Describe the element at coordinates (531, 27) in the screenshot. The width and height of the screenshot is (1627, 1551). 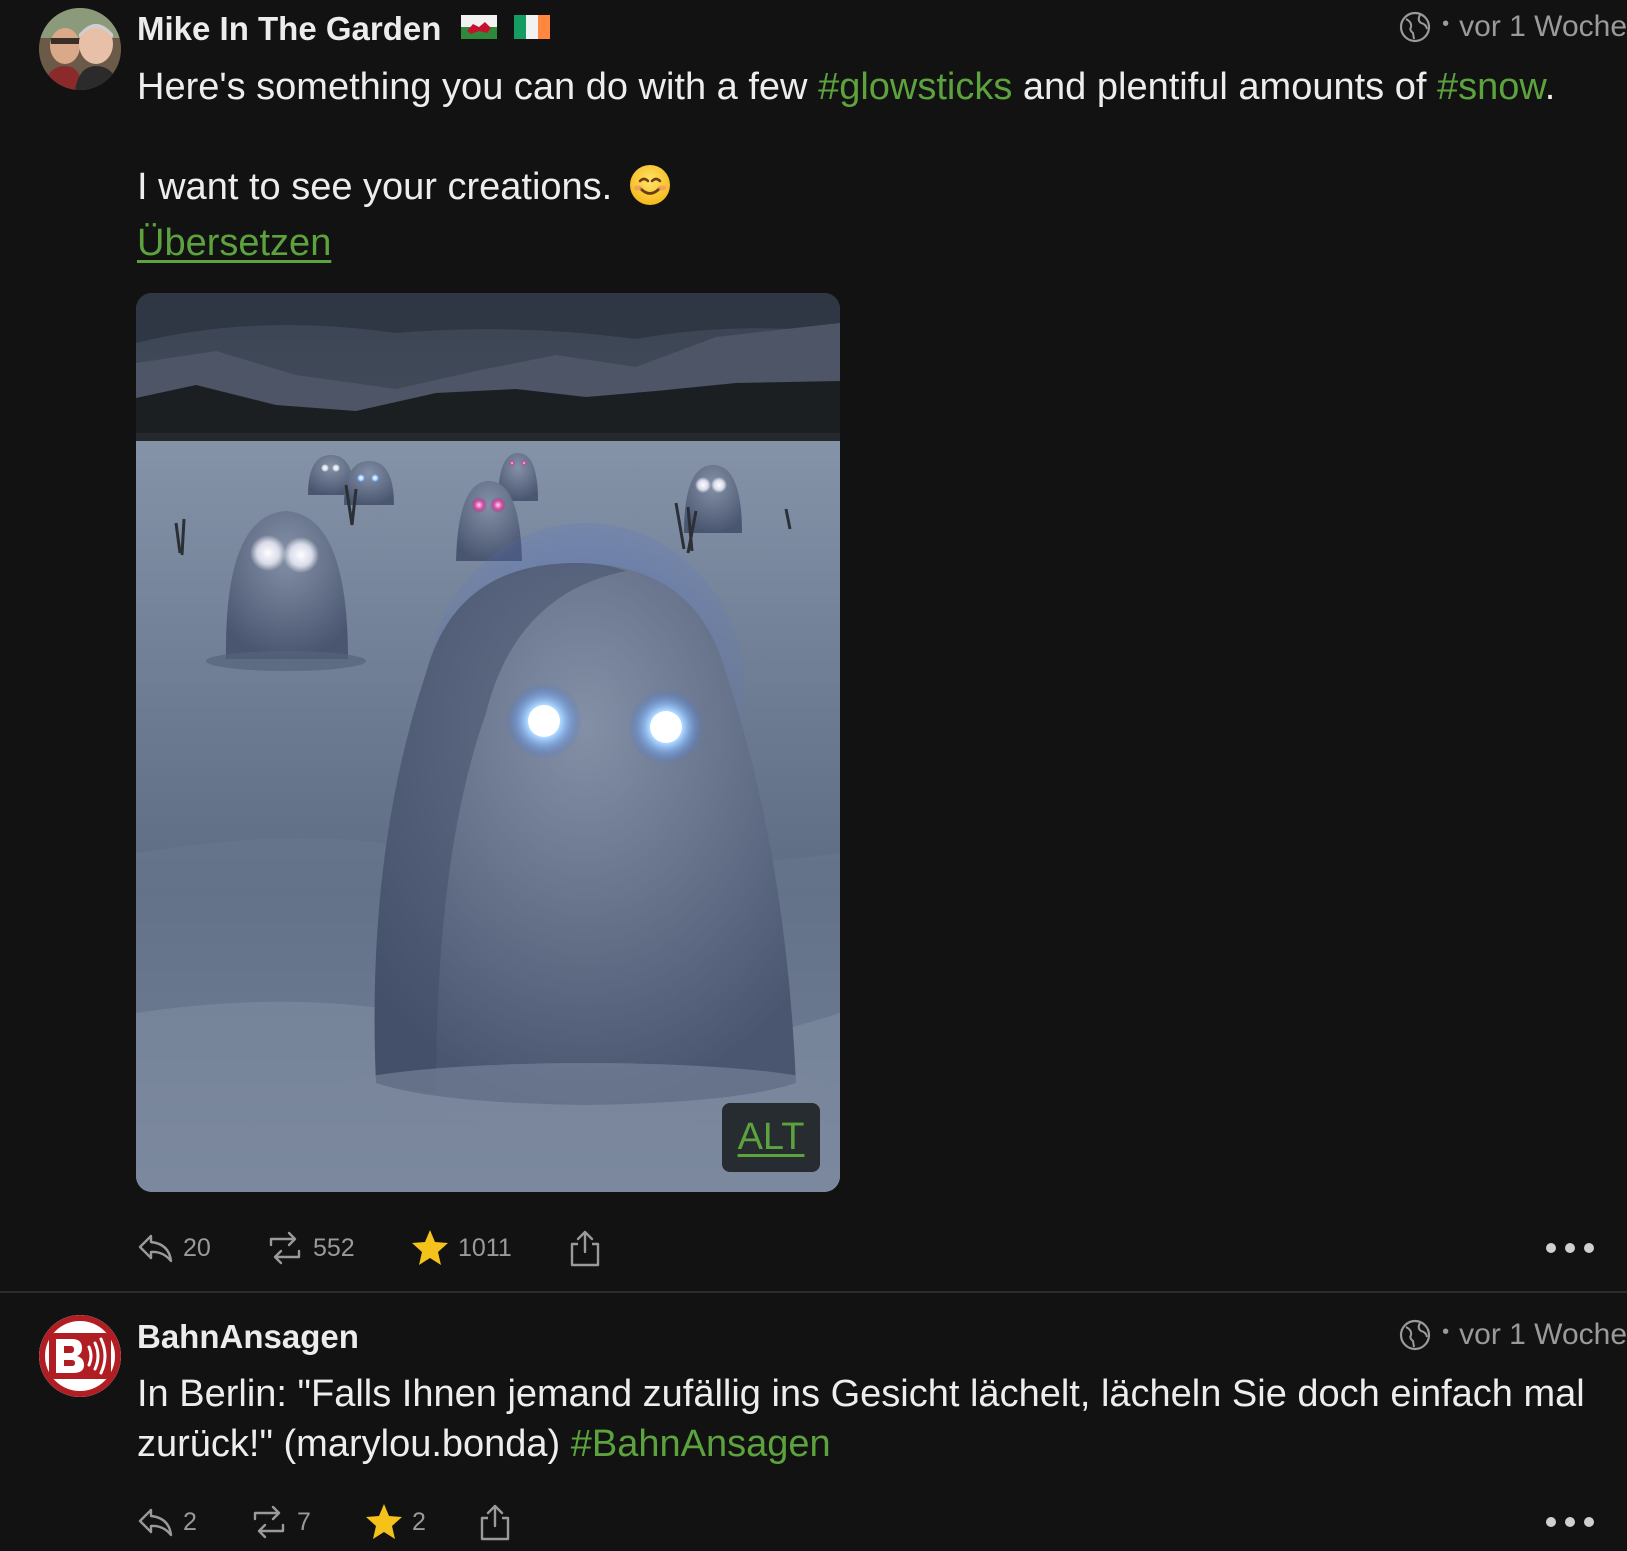
I see `ireland-flag-icon` at that location.